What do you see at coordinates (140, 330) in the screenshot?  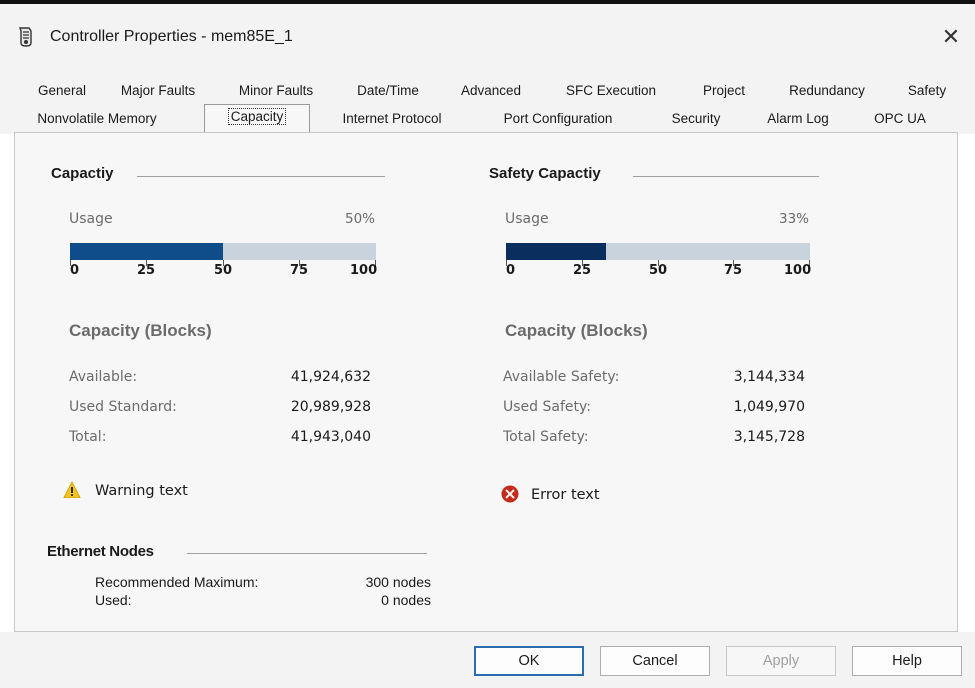 I see `capacity-blocks-header: Capacity (Blocks)` at bounding box center [140, 330].